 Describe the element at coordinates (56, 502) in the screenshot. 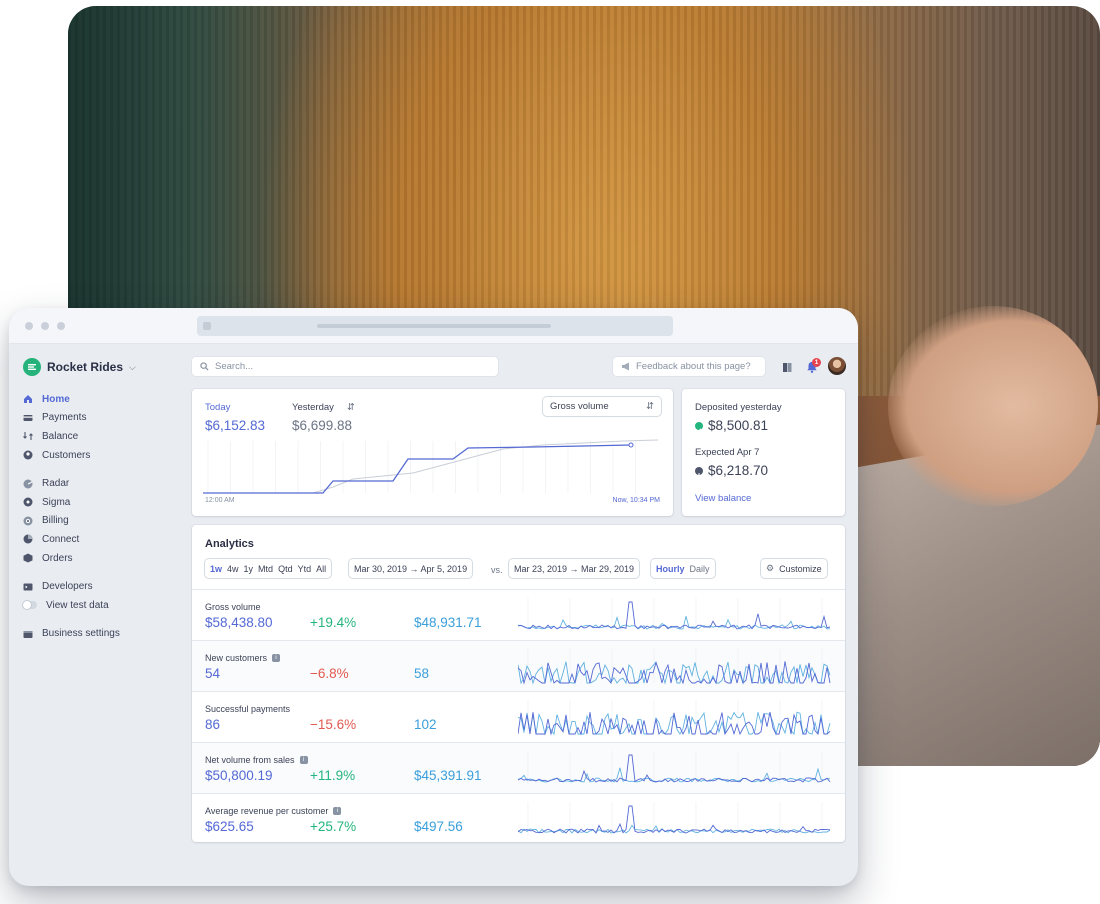

I see `sidebar-item-label: Sigma` at that location.